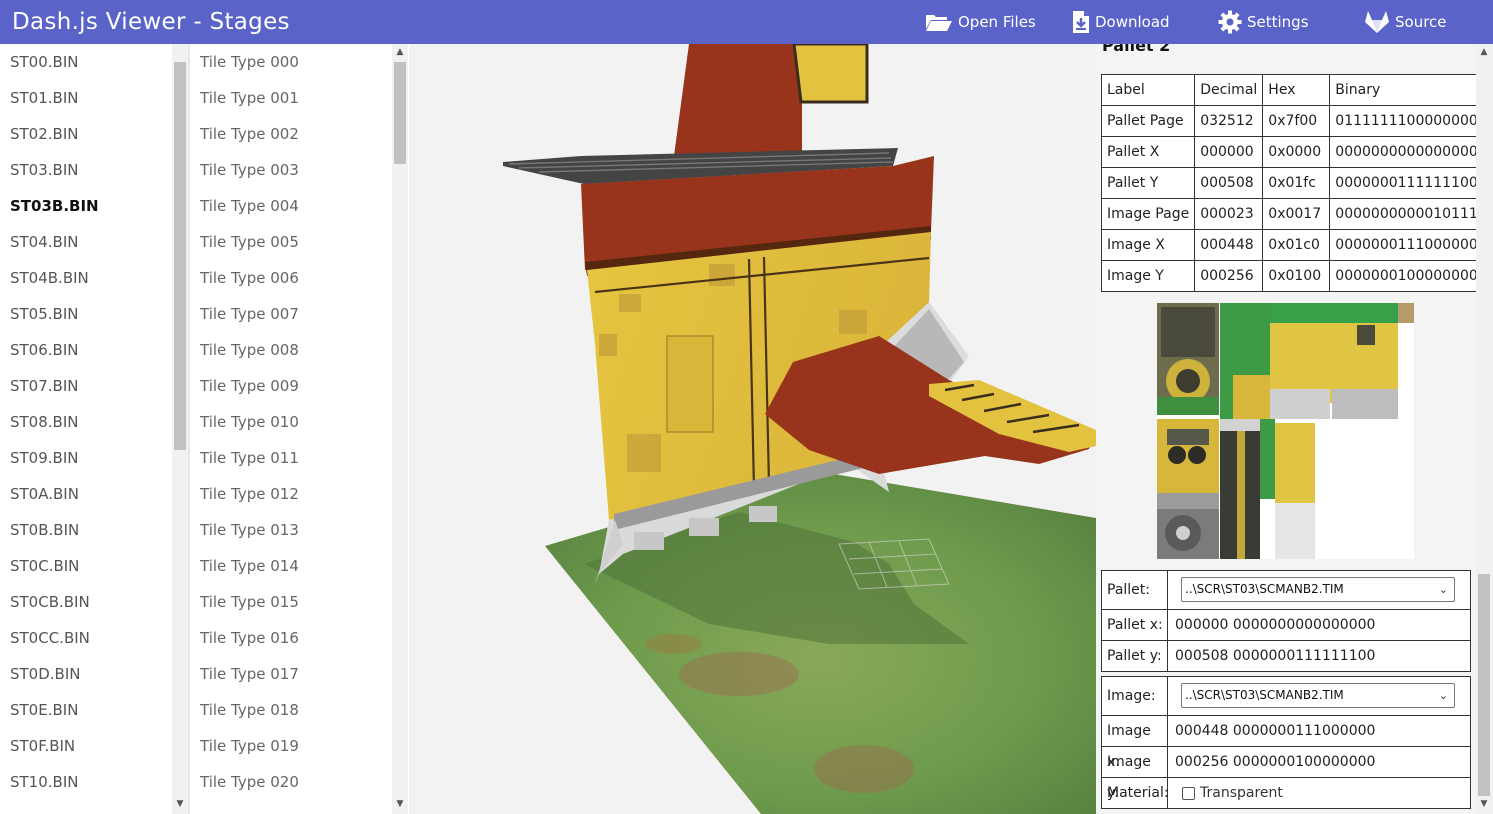  Describe the element at coordinates (1229, 90) in the screenshot. I see `column-header: Decimal` at that location.